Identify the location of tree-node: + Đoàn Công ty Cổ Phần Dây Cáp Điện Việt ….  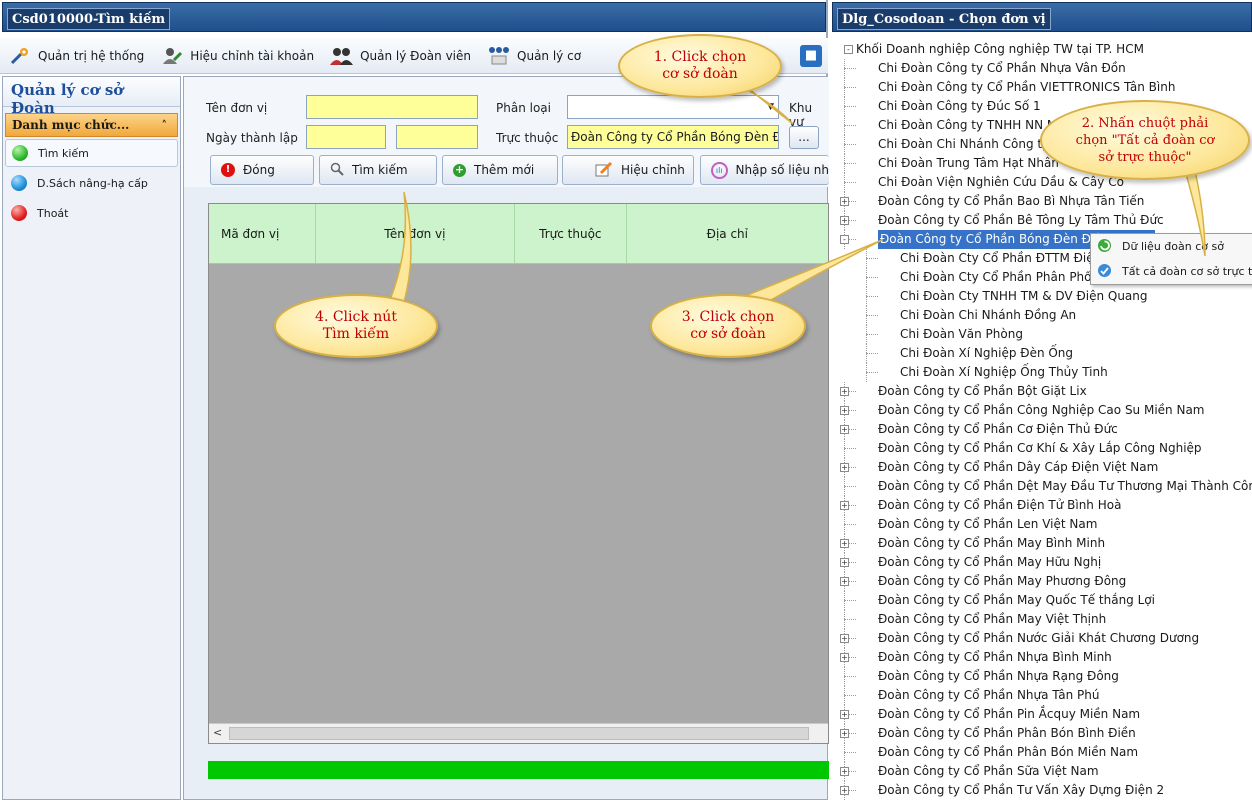
(1042, 467).